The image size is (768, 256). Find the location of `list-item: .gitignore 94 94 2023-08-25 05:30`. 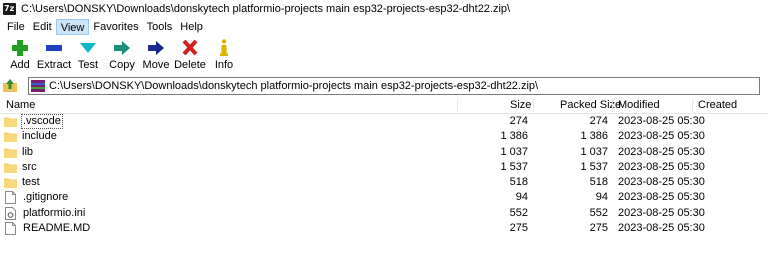

list-item: .gitignore 94 94 2023-08-25 05:30 is located at coordinates (384, 197).